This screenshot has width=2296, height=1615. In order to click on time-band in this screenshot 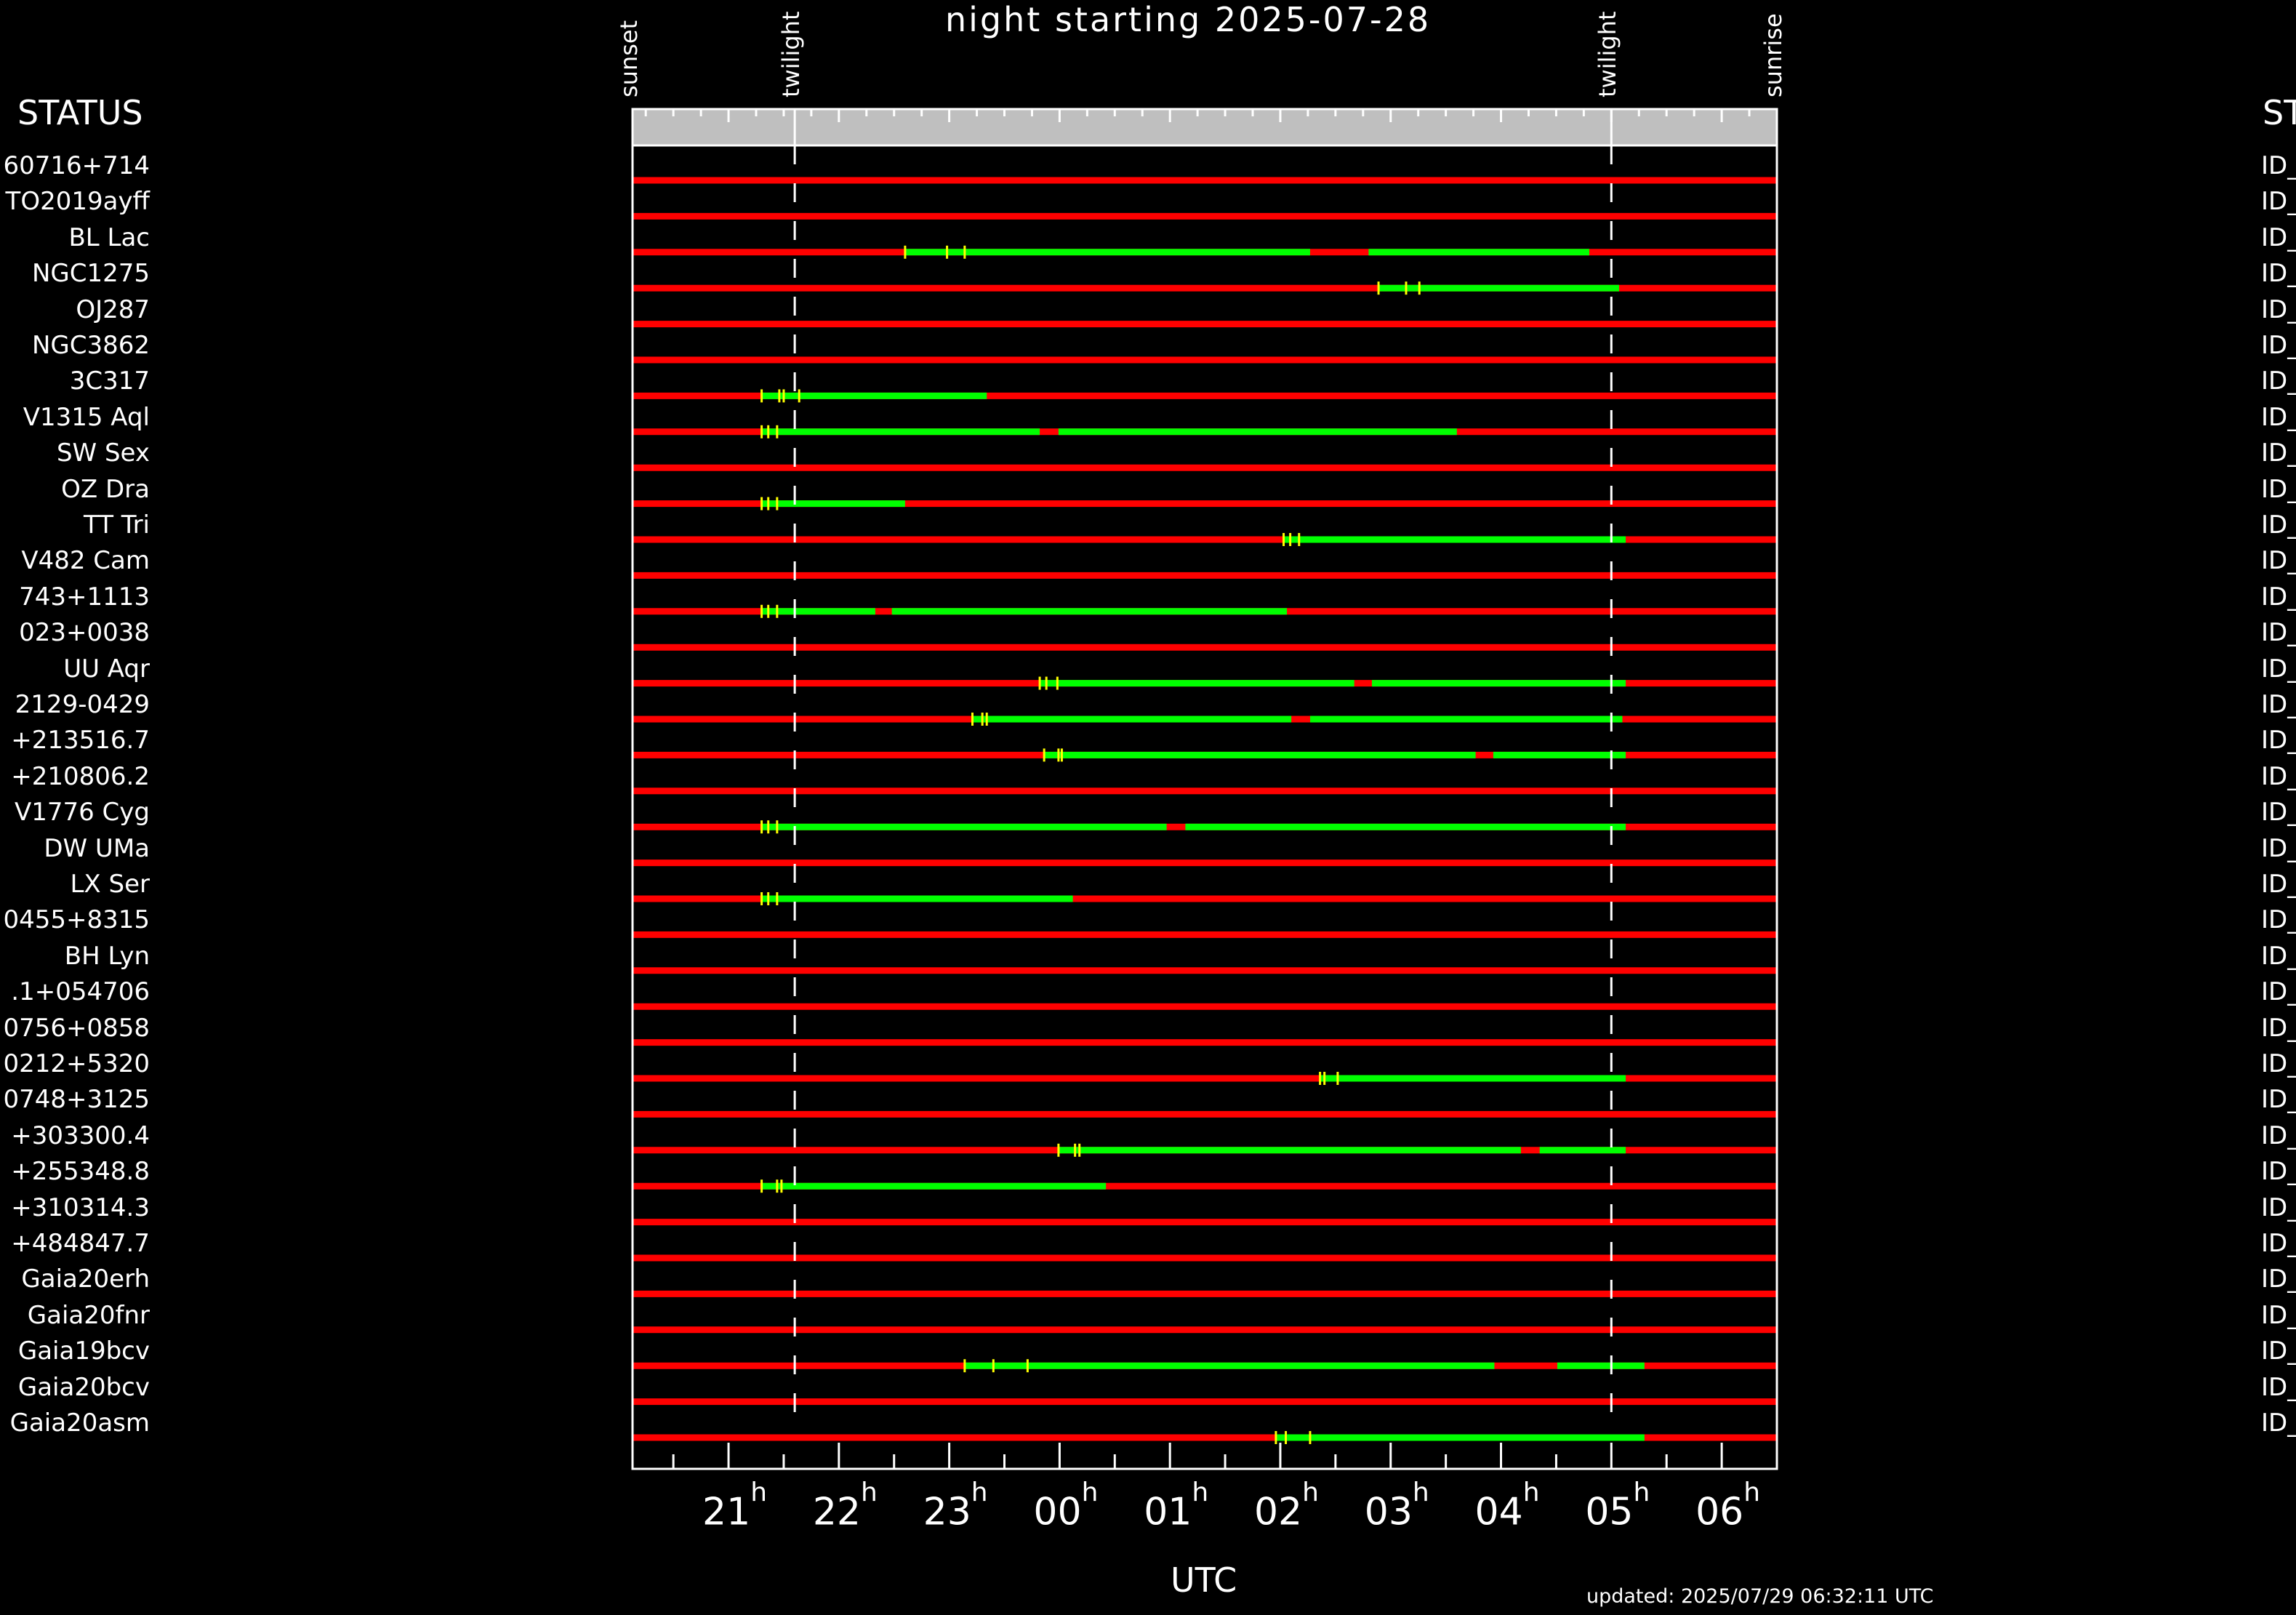, I will do `click(1205, 127)`.